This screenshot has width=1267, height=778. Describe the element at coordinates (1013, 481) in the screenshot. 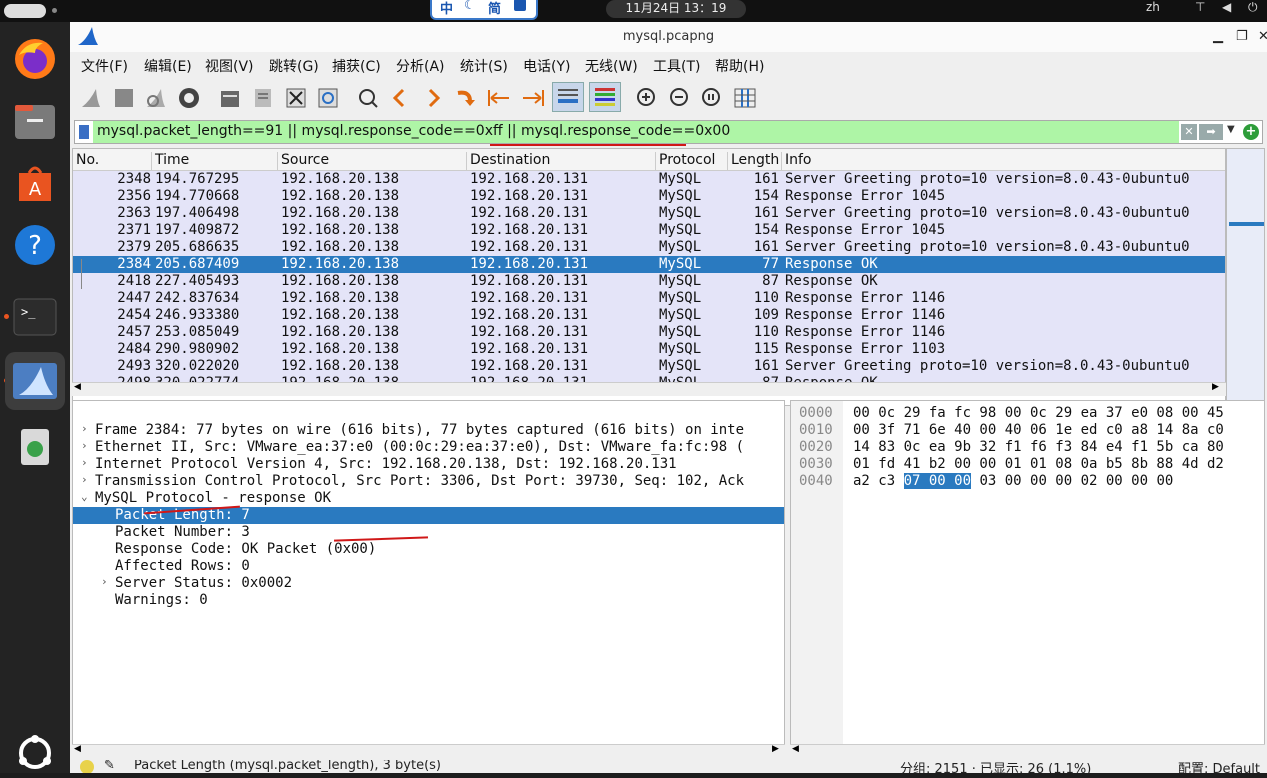

I see `hex-bytes: a2 c3 07 00 00 03 00 00 00 02 00 00 00` at that location.